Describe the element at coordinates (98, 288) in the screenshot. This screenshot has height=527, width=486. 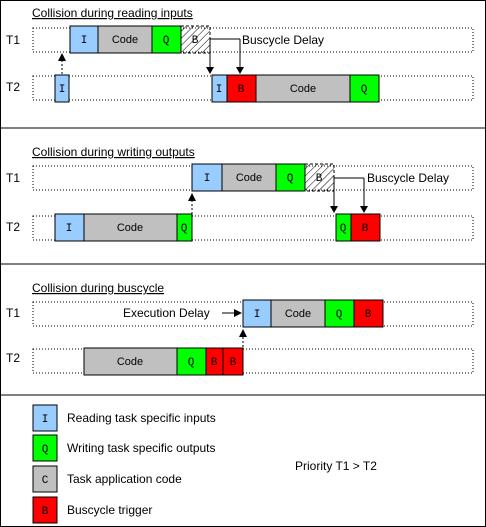
I see `section-title: Collision during buscycle` at that location.